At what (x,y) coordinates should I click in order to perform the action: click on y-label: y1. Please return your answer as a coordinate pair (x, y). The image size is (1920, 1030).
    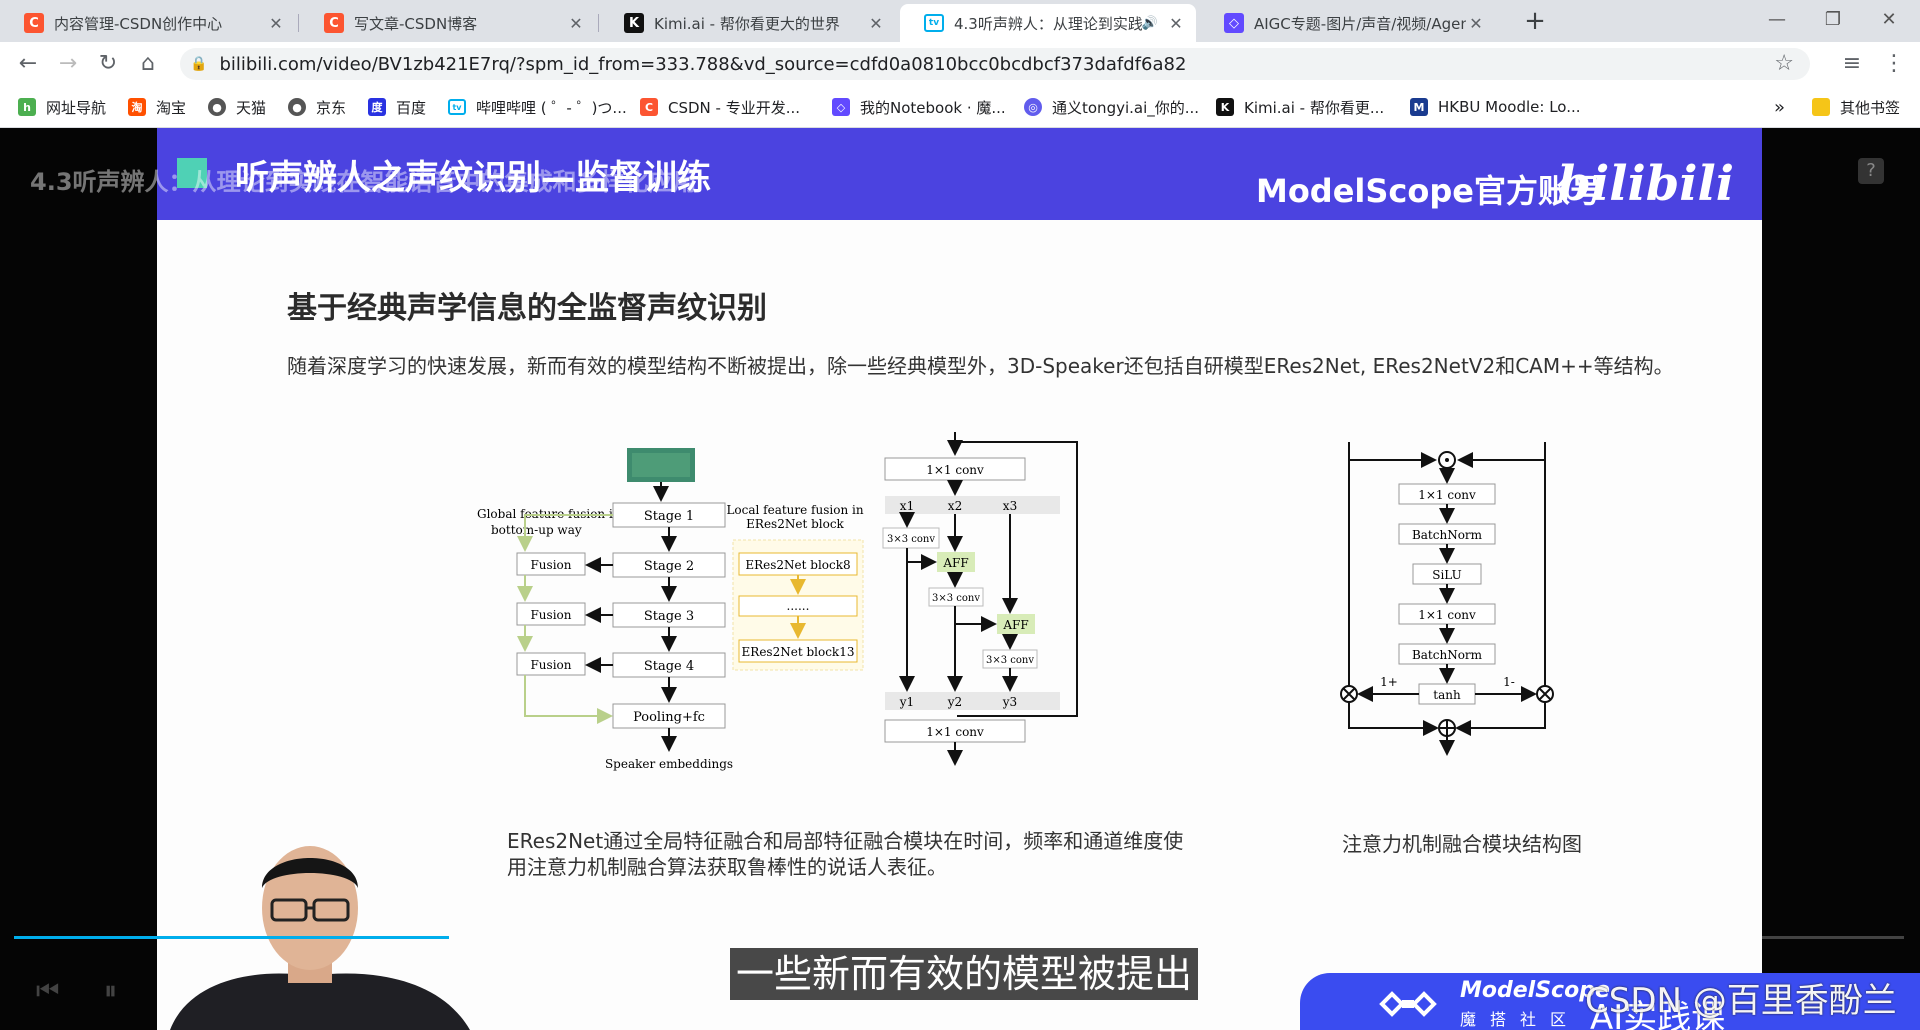
    Looking at the image, I should click on (906, 702).